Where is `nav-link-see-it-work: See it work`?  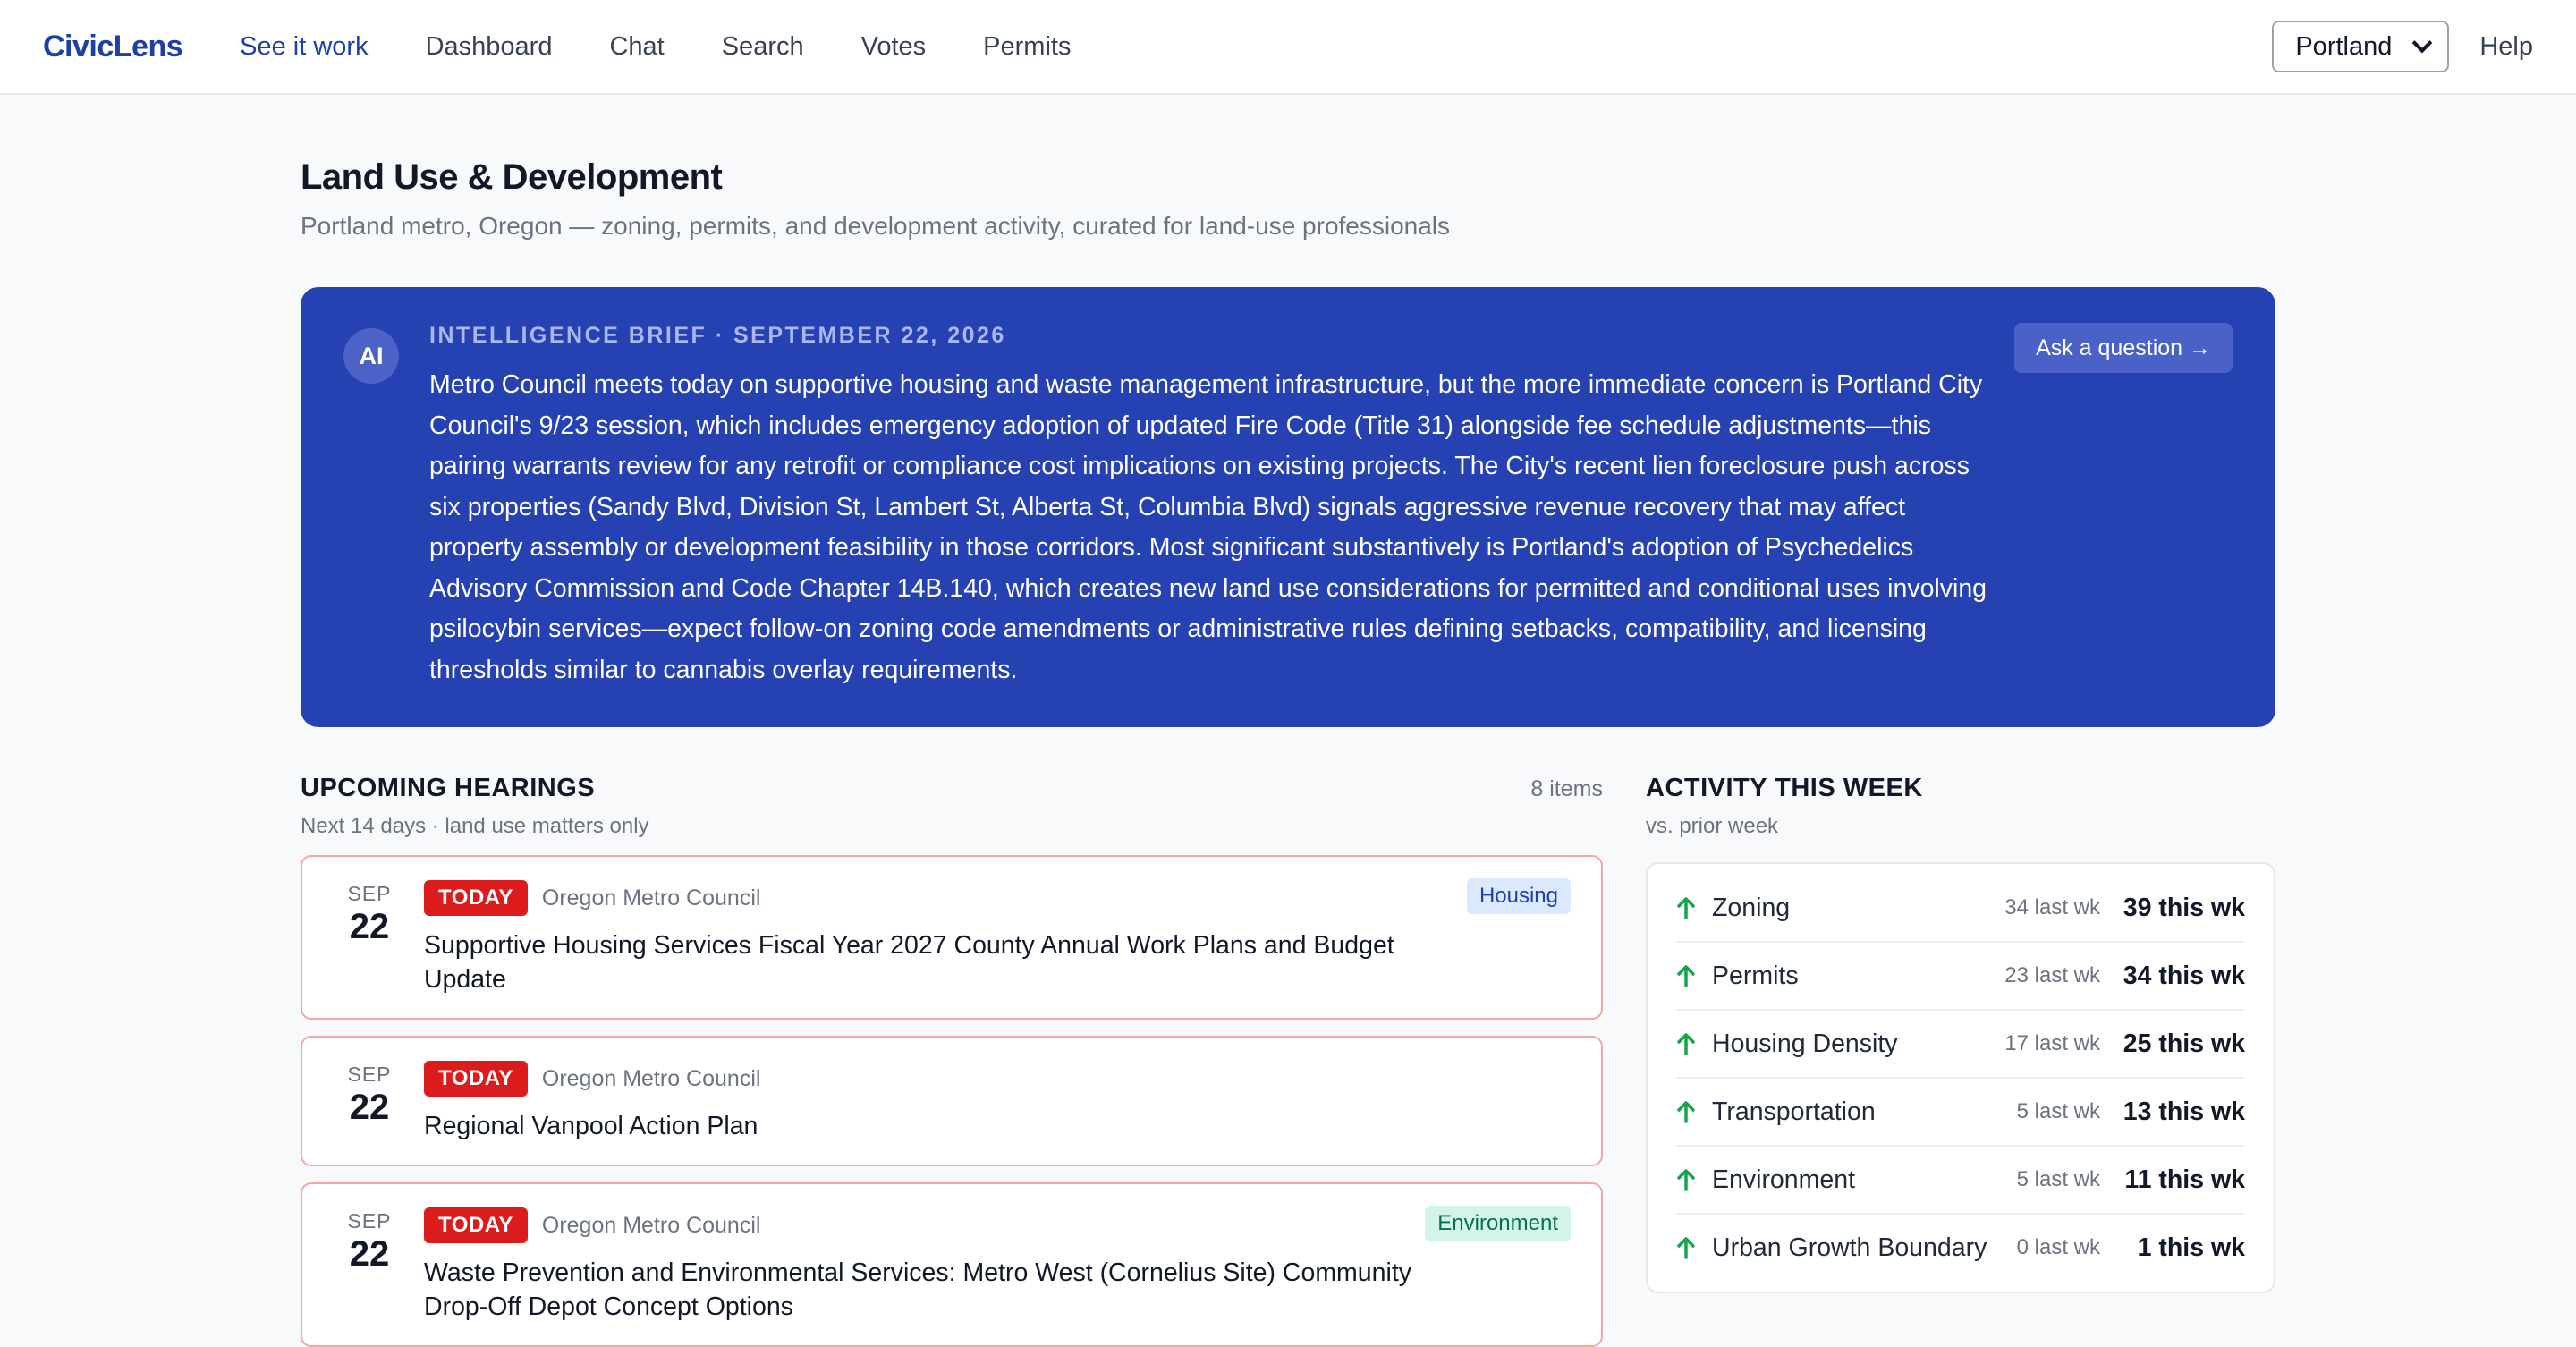
nav-link-see-it-work: See it work is located at coordinates (304, 47).